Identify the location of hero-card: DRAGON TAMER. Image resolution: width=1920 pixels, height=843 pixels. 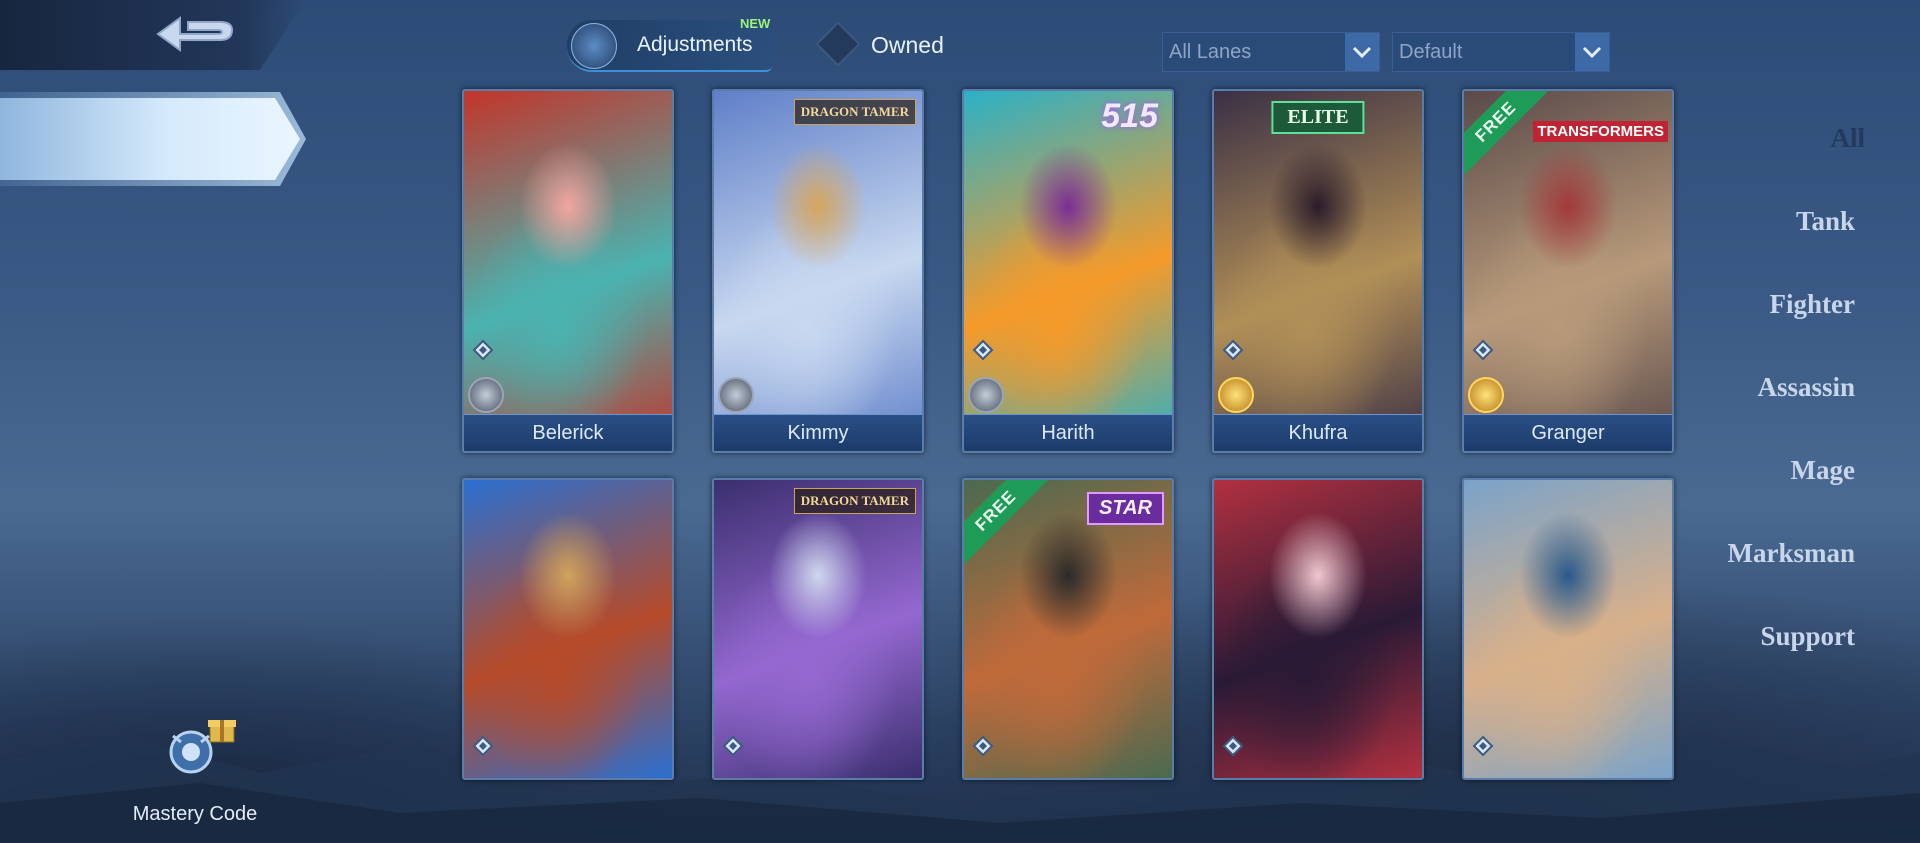
(818, 629).